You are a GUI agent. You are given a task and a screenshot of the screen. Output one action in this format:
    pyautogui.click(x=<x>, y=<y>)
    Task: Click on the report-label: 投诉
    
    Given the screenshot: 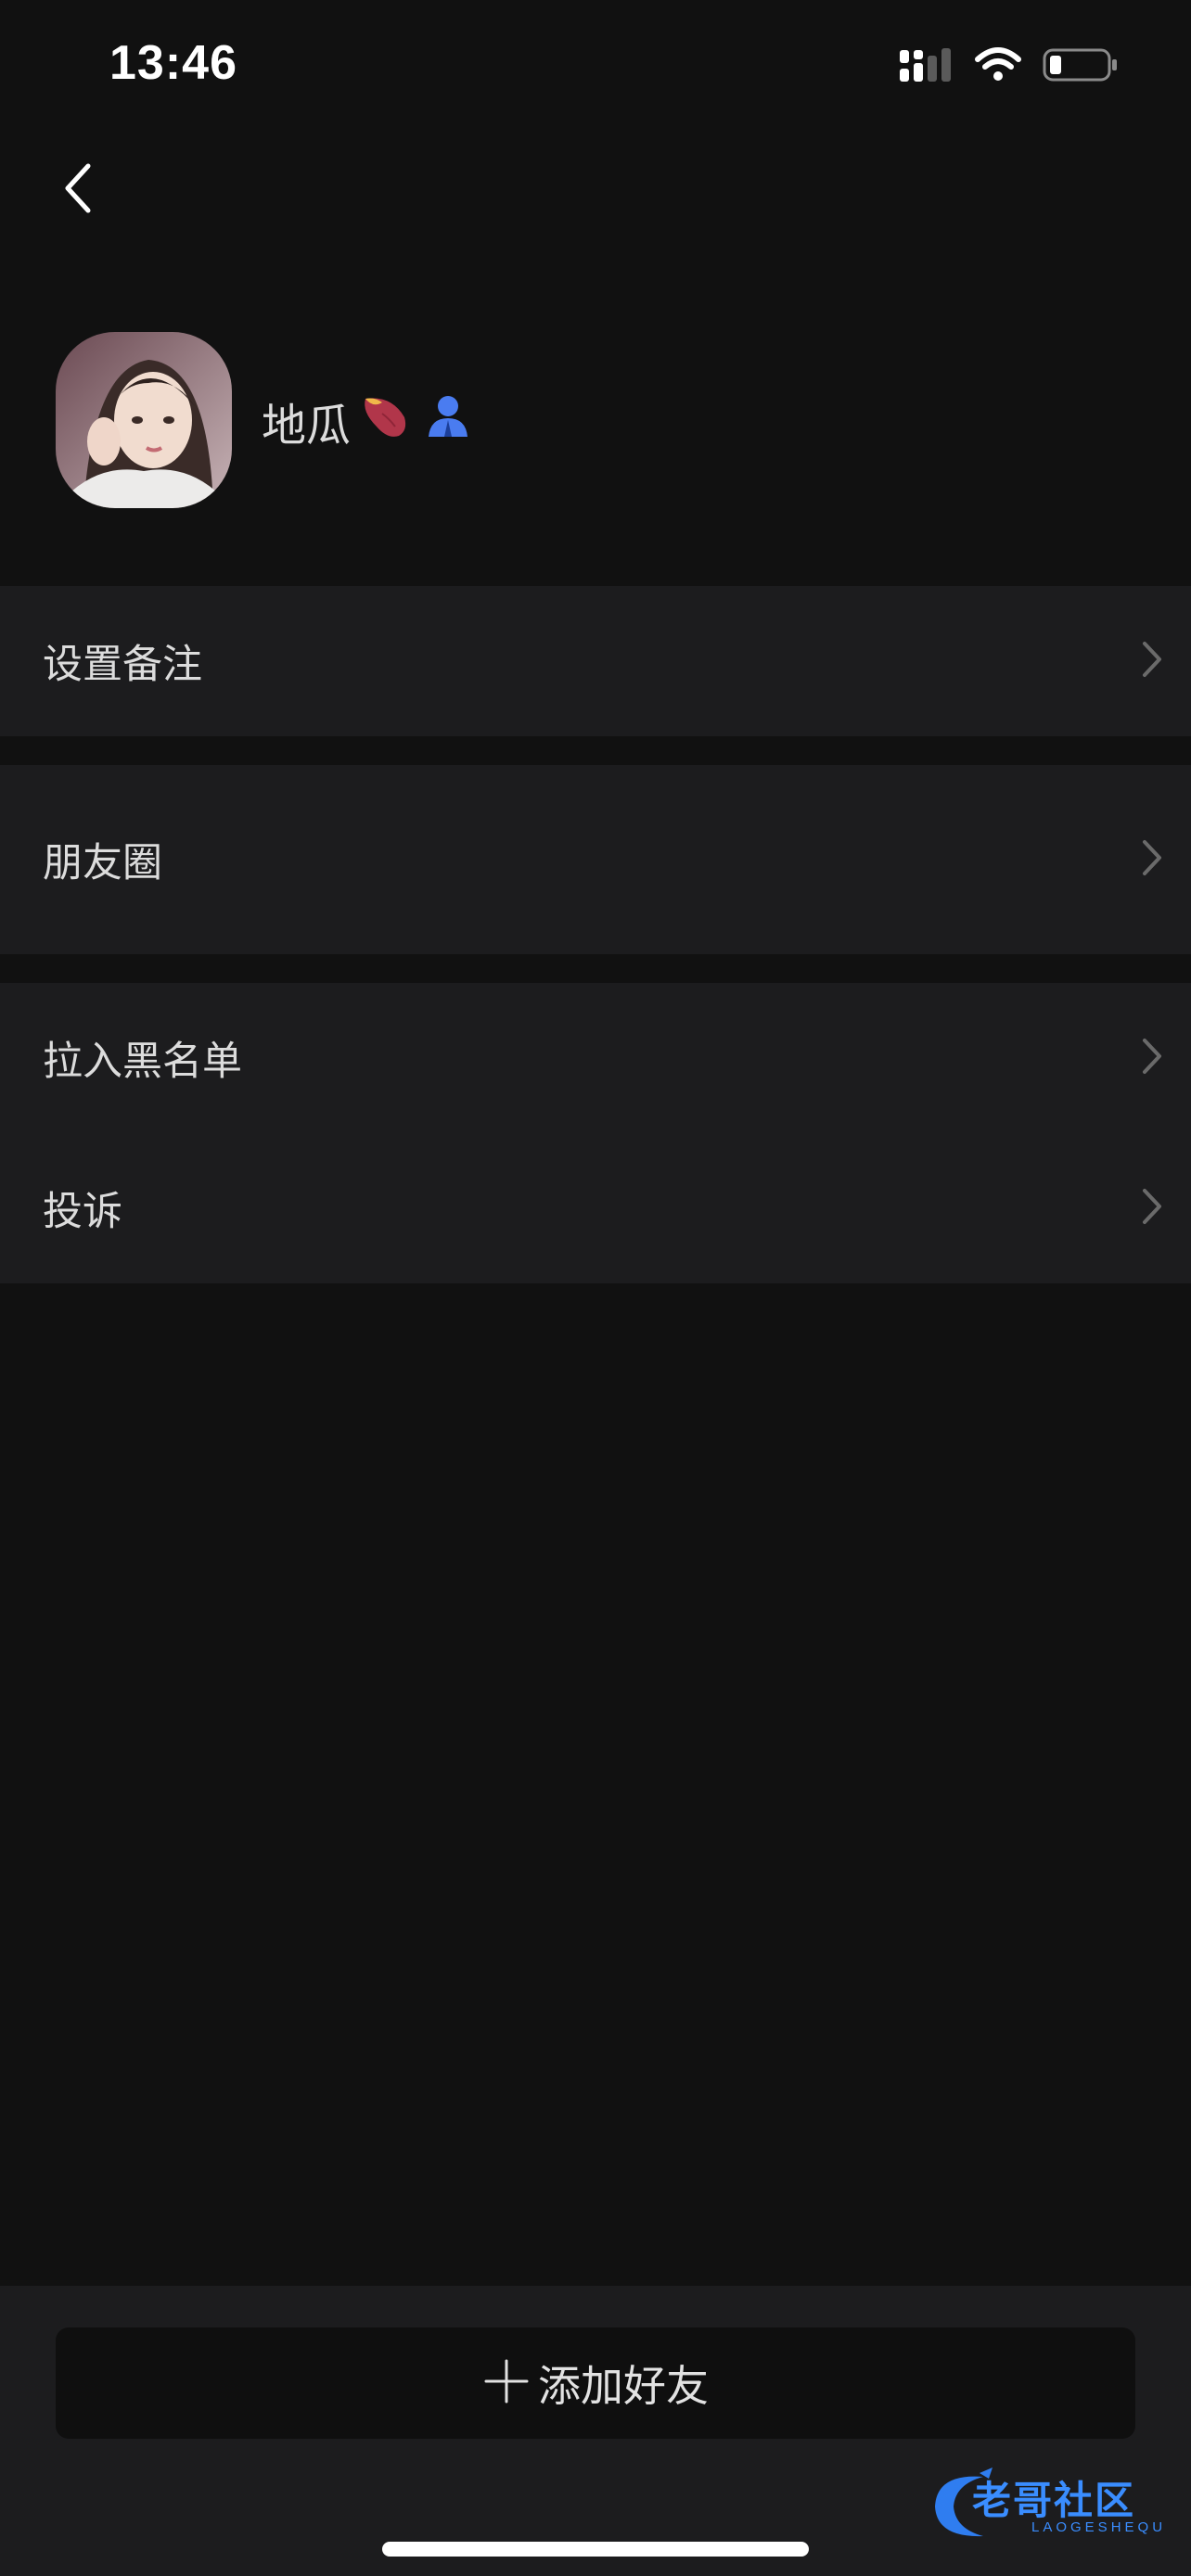 What is the action you would take?
    pyautogui.click(x=82, y=1212)
    